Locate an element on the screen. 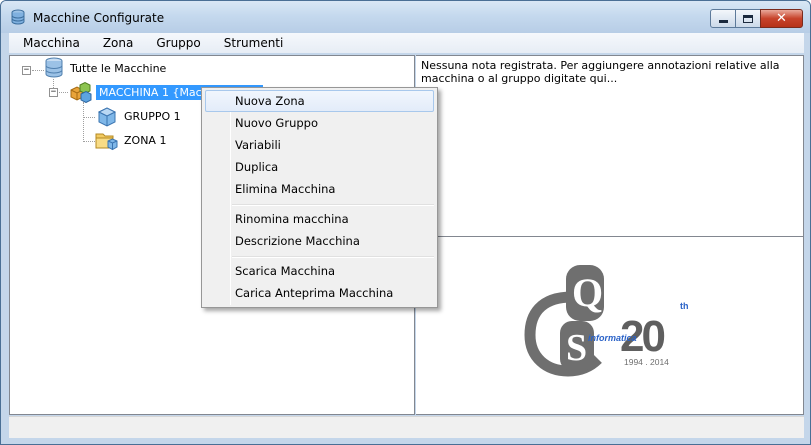  close-button: ✕ is located at coordinates (781, 18).